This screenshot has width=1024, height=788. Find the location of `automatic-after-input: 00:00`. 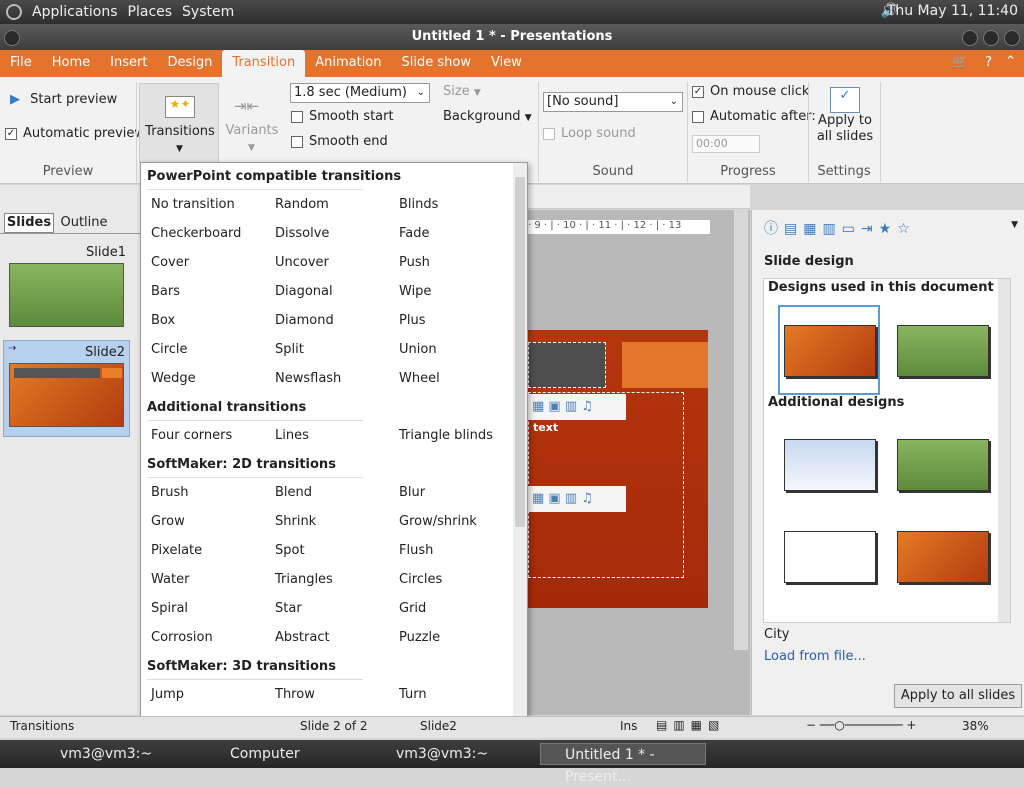

automatic-after-input: 00:00 is located at coordinates (726, 144).